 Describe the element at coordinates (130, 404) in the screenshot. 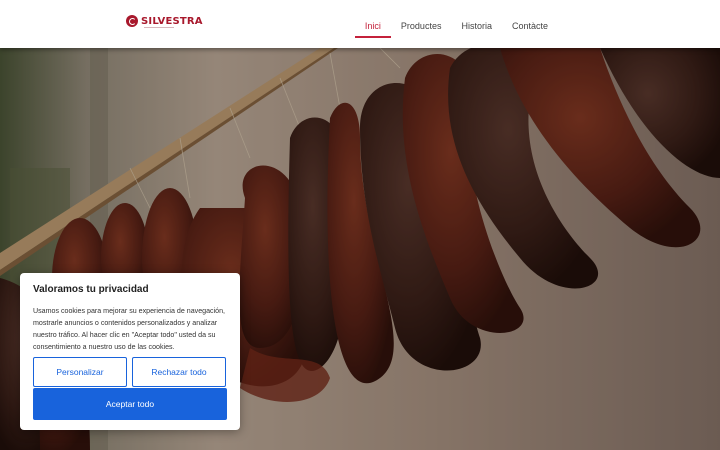

I see `accept-all-button: Aceptar todo` at that location.